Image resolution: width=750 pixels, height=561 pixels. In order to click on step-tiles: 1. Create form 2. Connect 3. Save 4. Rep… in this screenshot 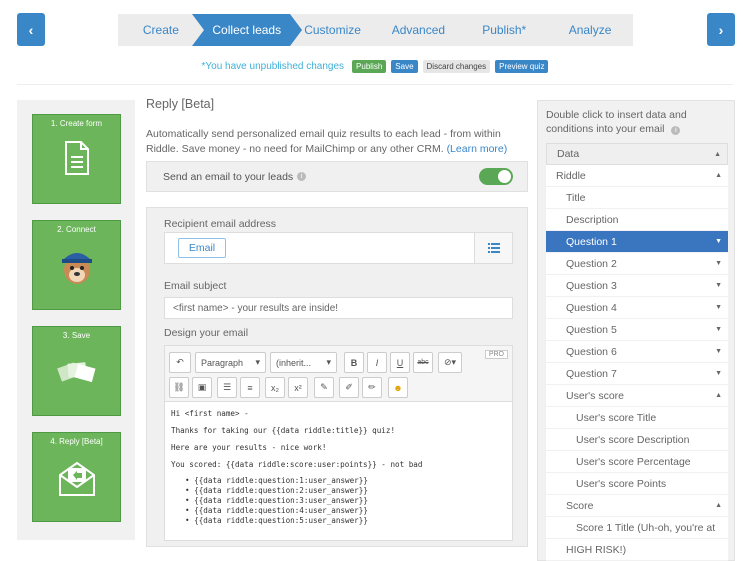, I will do `click(76, 320)`.